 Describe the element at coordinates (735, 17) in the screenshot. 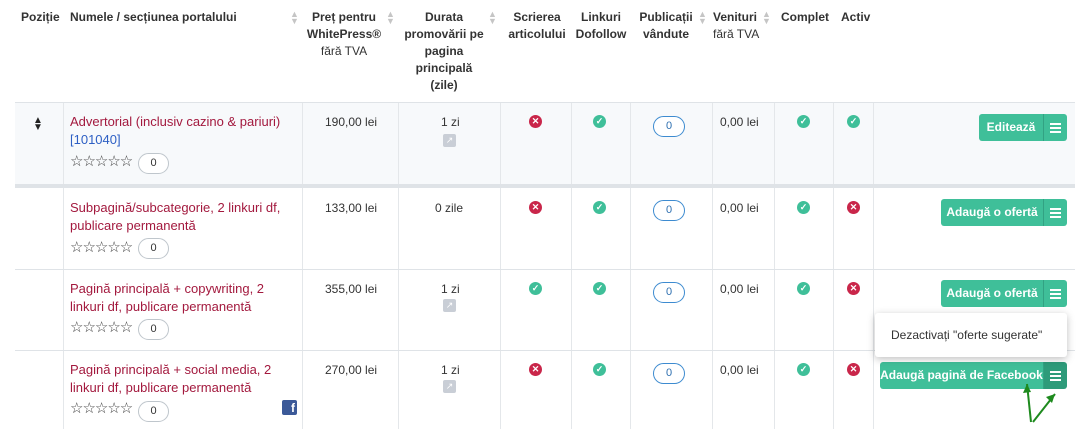

I see `header-income-line1: Venituri` at that location.